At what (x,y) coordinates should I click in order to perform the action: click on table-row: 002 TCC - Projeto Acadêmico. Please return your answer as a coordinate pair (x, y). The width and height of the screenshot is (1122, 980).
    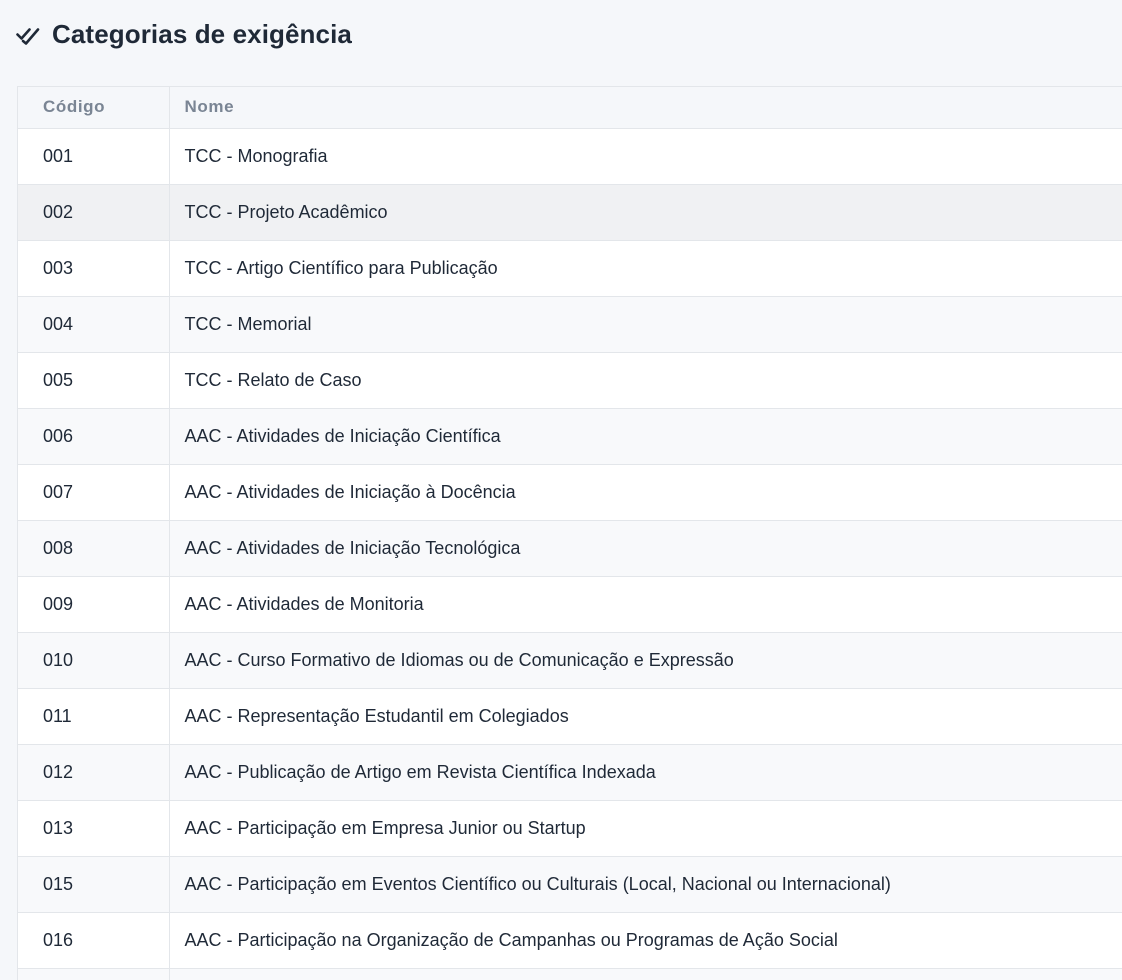
    Looking at the image, I should click on (570, 212).